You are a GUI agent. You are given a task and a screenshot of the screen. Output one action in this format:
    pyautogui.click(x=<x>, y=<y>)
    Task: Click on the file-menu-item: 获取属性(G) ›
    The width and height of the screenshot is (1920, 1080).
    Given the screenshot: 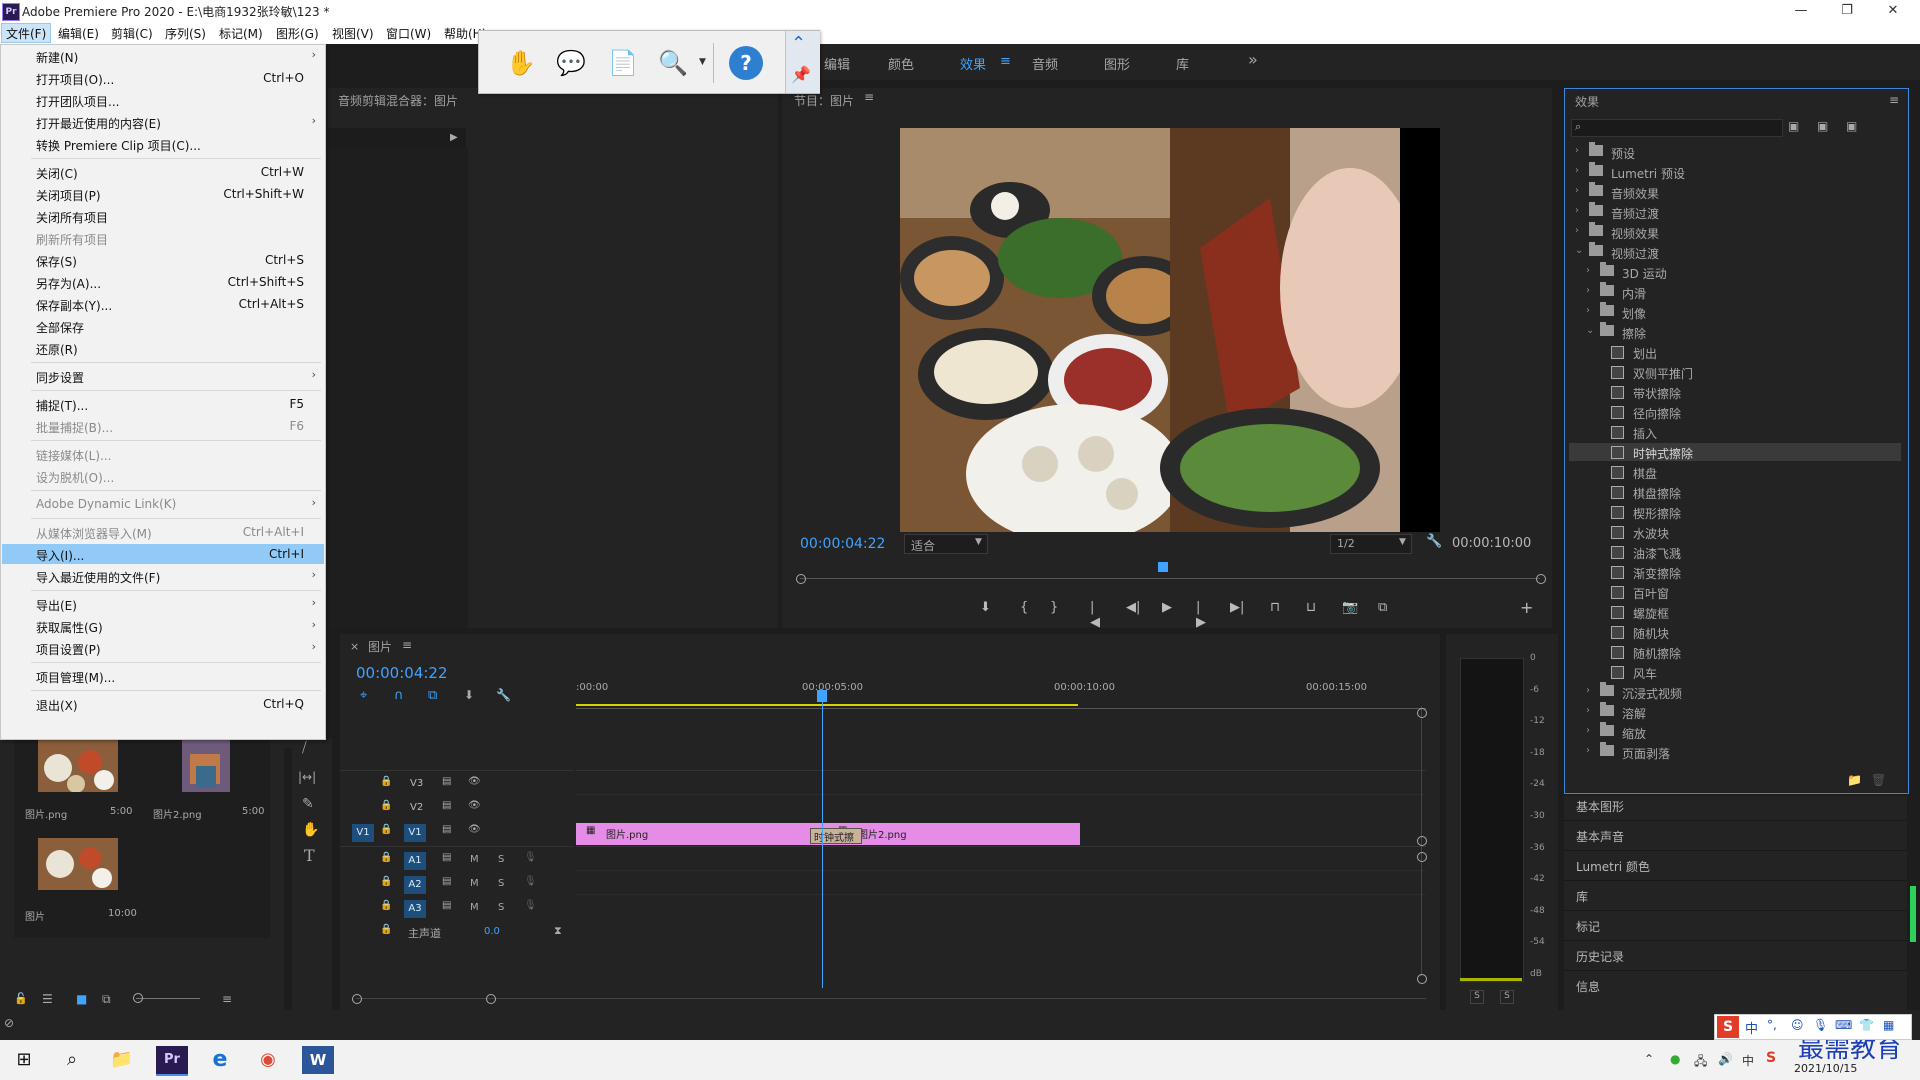 What is the action you would take?
    pyautogui.click(x=163, y=626)
    